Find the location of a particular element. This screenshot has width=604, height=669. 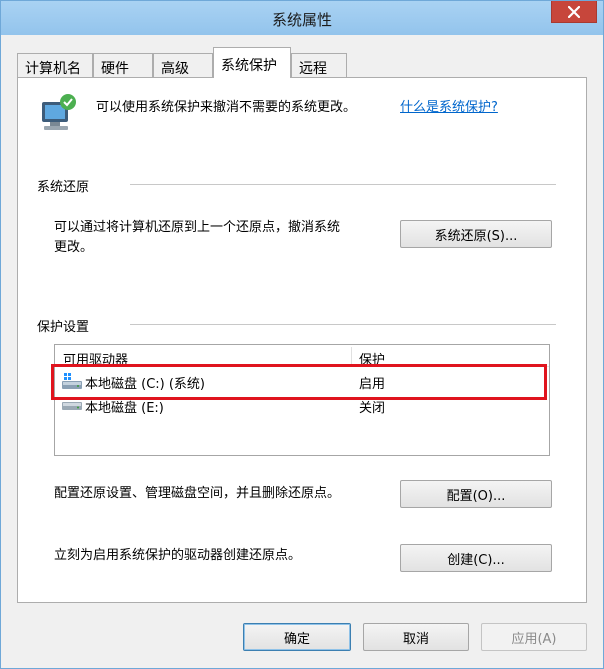

ok-button: 确定 is located at coordinates (297, 637).